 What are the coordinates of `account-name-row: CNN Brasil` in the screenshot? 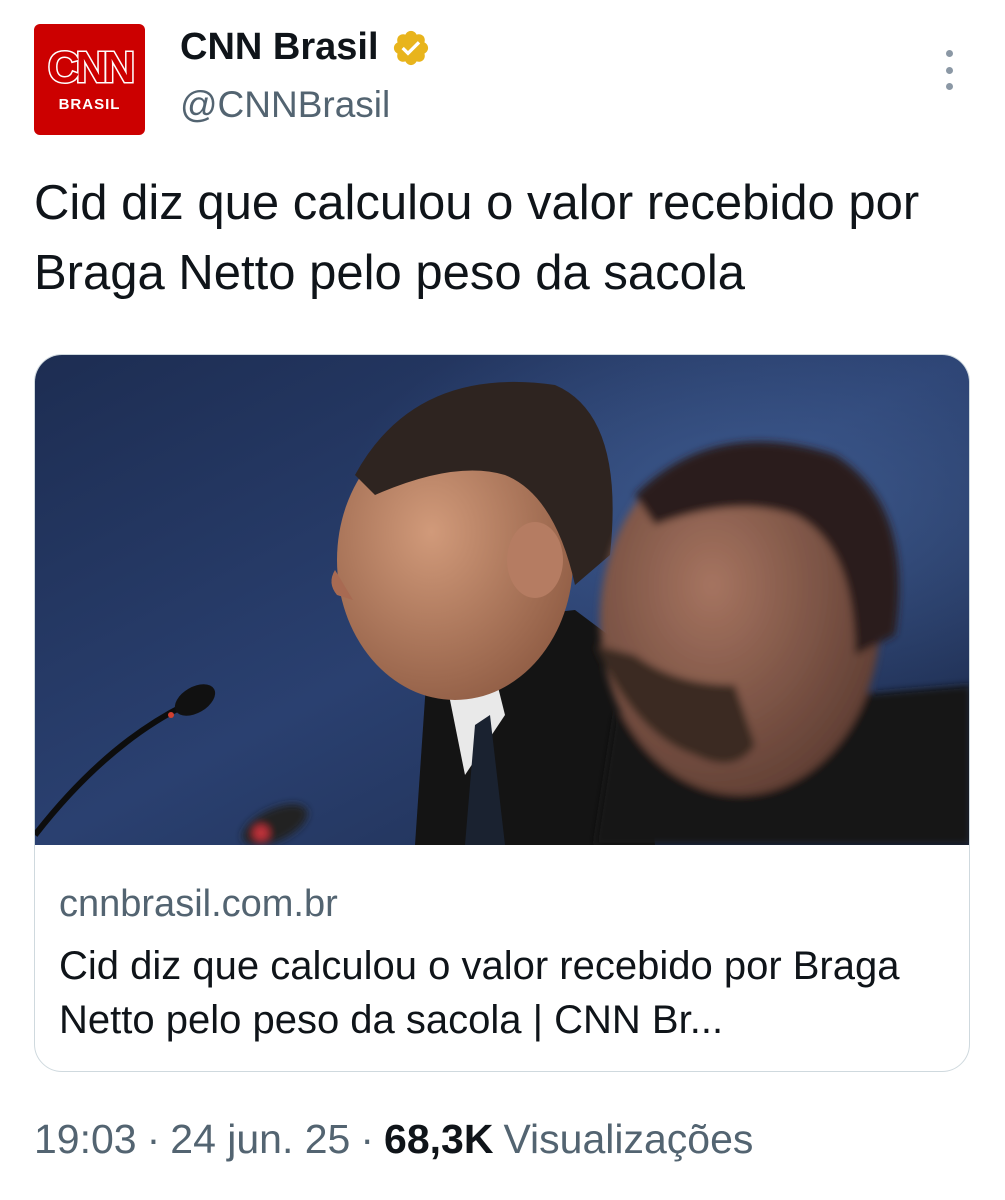 It's located at (305, 47).